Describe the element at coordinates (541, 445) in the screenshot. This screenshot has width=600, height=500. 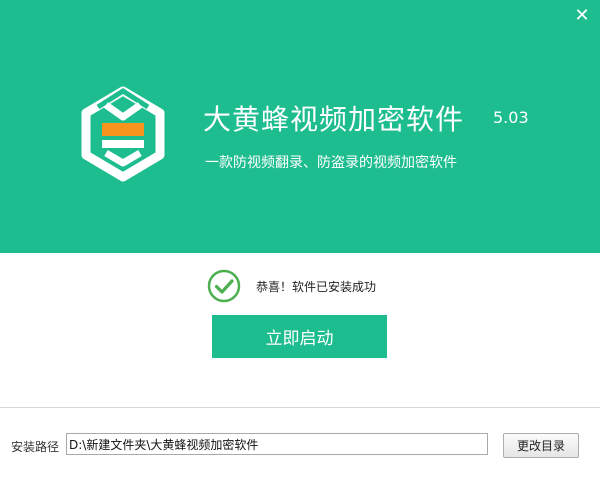
I see `change-directory-button: 更改目录` at that location.